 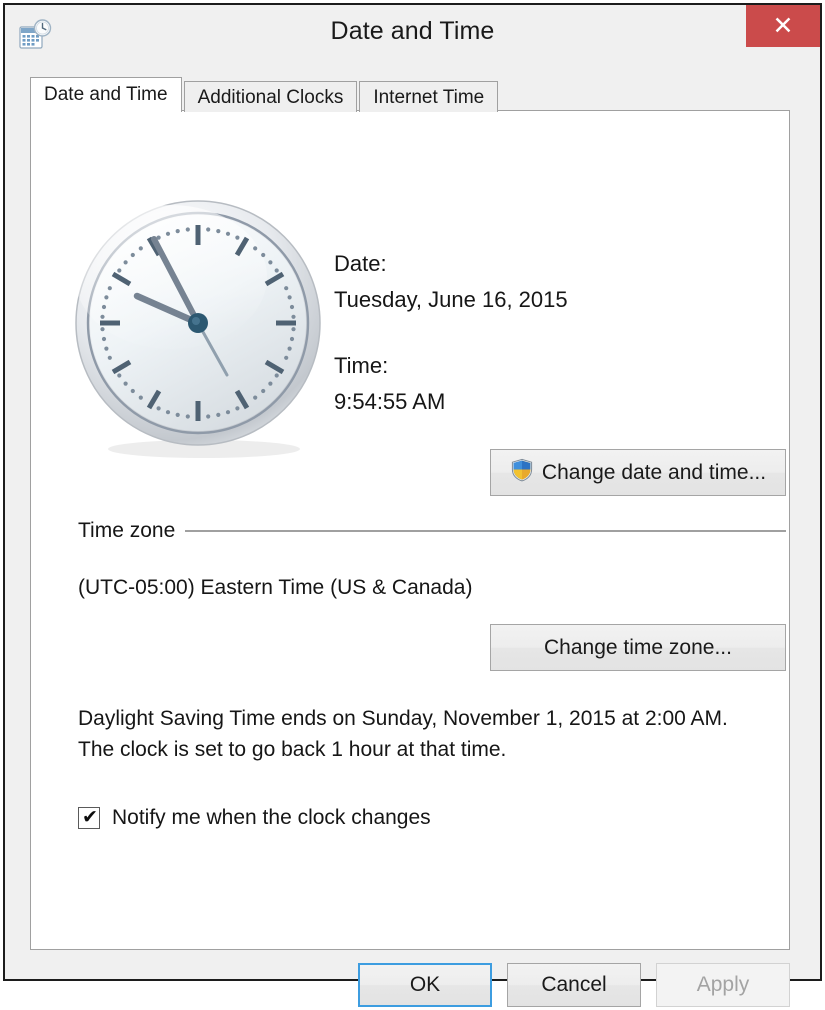 What do you see at coordinates (360, 263) in the screenshot?
I see `date-label: Date:` at bounding box center [360, 263].